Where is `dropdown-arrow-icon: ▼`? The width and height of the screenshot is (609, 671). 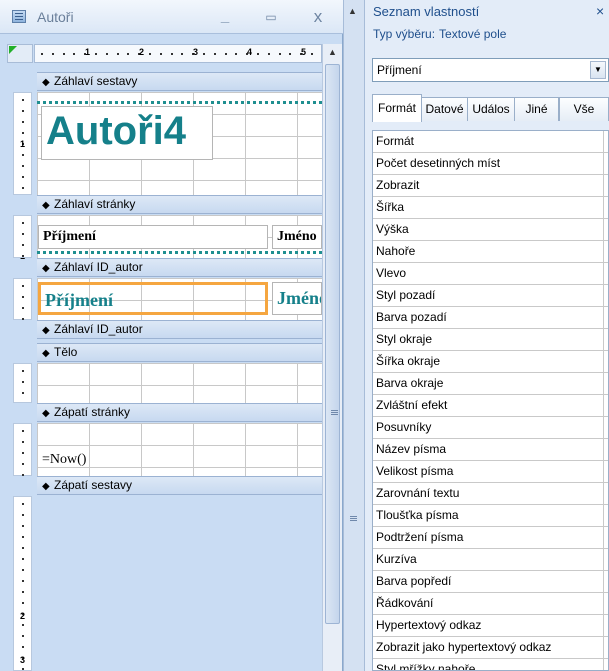 dropdown-arrow-icon: ▼ is located at coordinates (598, 70).